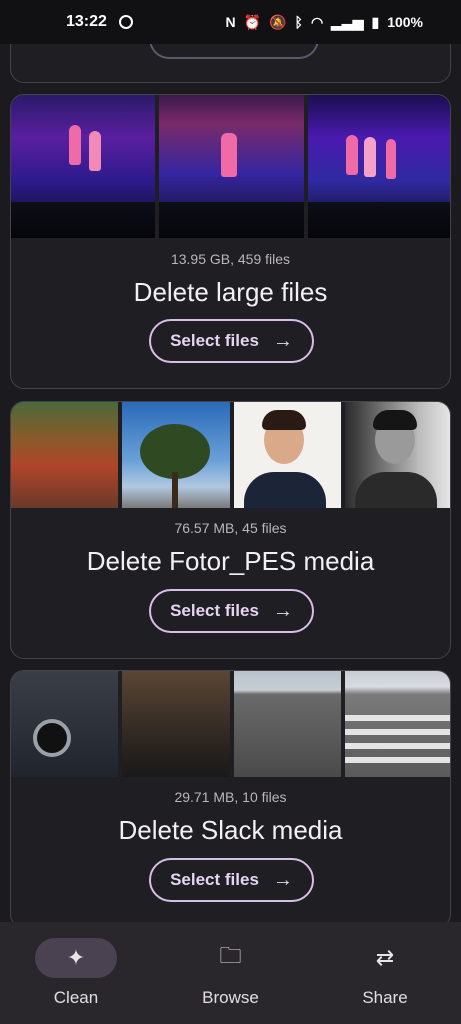 This screenshot has height=1024, width=461. I want to click on nav-clean: ✦ Clean, so click(76, 973).